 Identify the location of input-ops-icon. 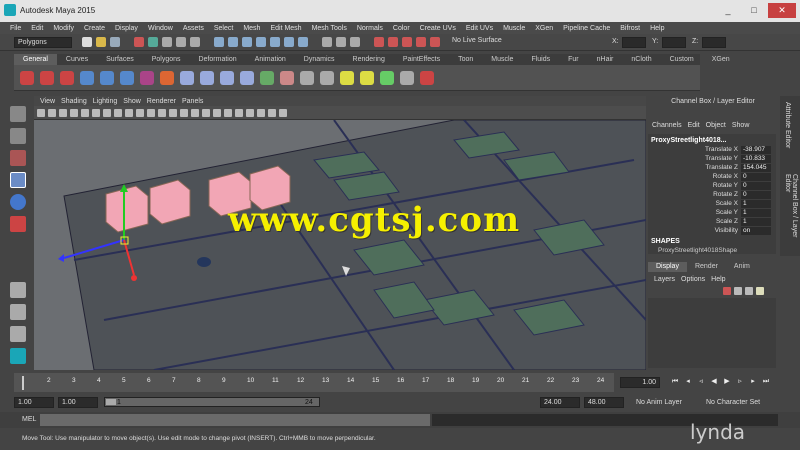
(327, 42).